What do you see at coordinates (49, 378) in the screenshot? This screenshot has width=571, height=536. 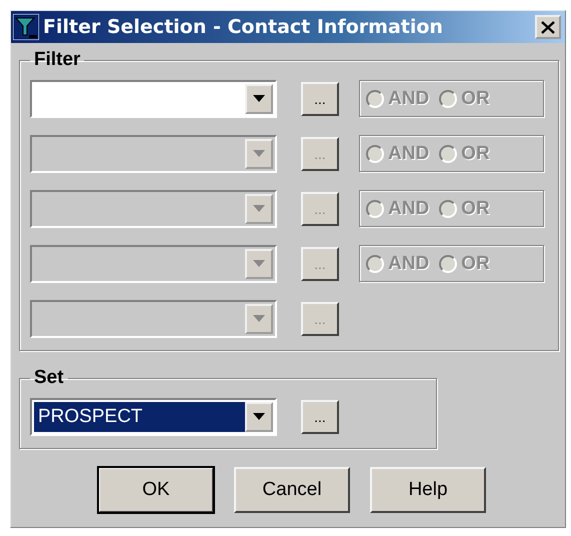 I see `group-label: Set` at bounding box center [49, 378].